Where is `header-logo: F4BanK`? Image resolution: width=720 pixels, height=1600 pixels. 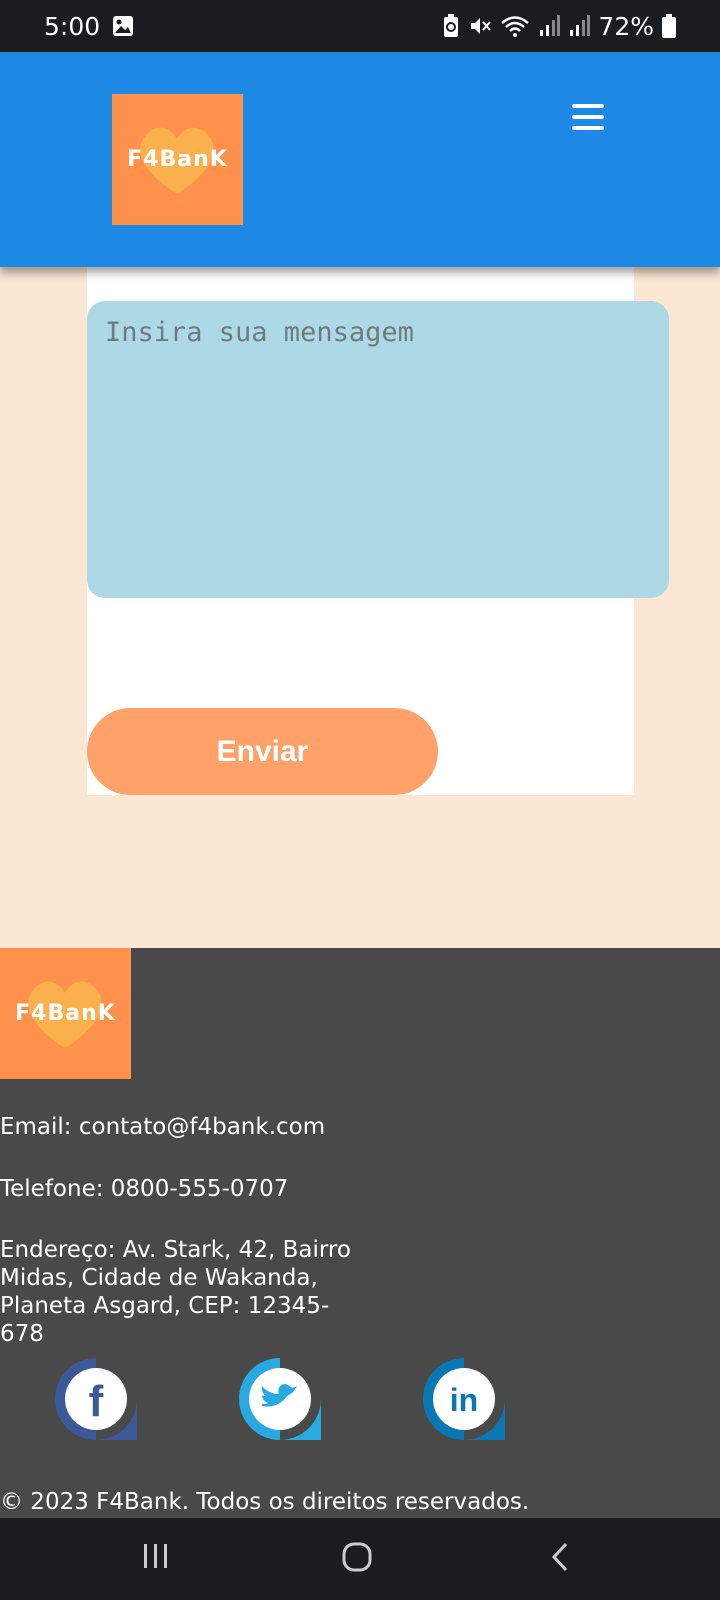 header-logo: F4BanK is located at coordinates (177, 159).